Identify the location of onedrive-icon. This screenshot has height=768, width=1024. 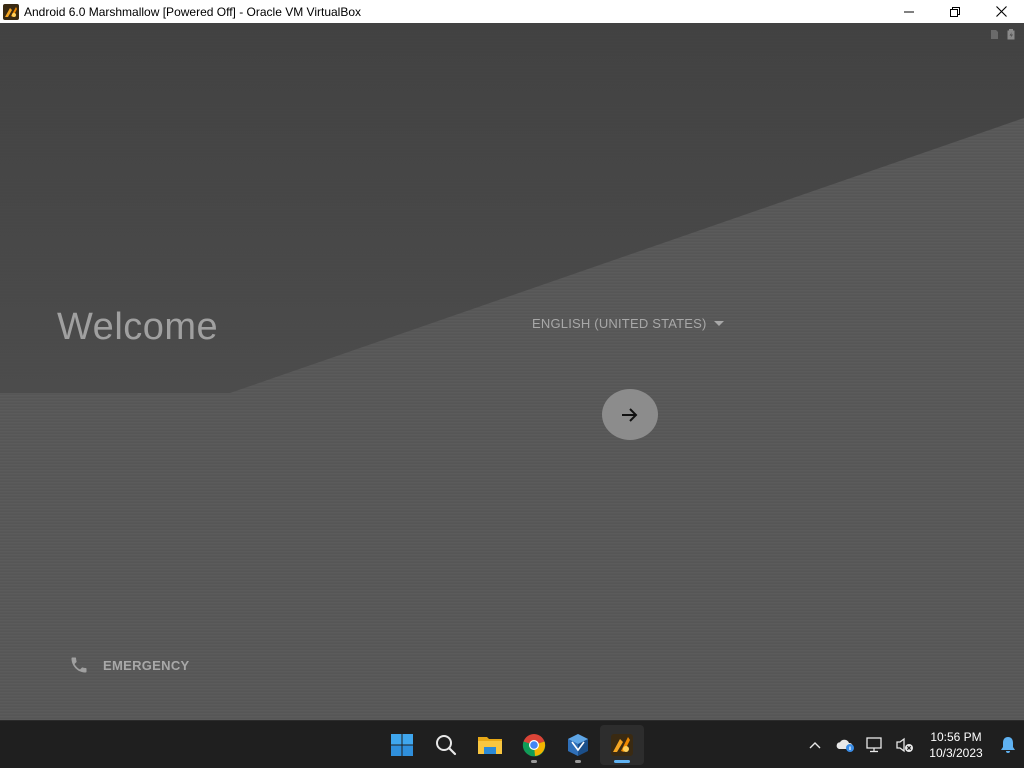
(845, 745).